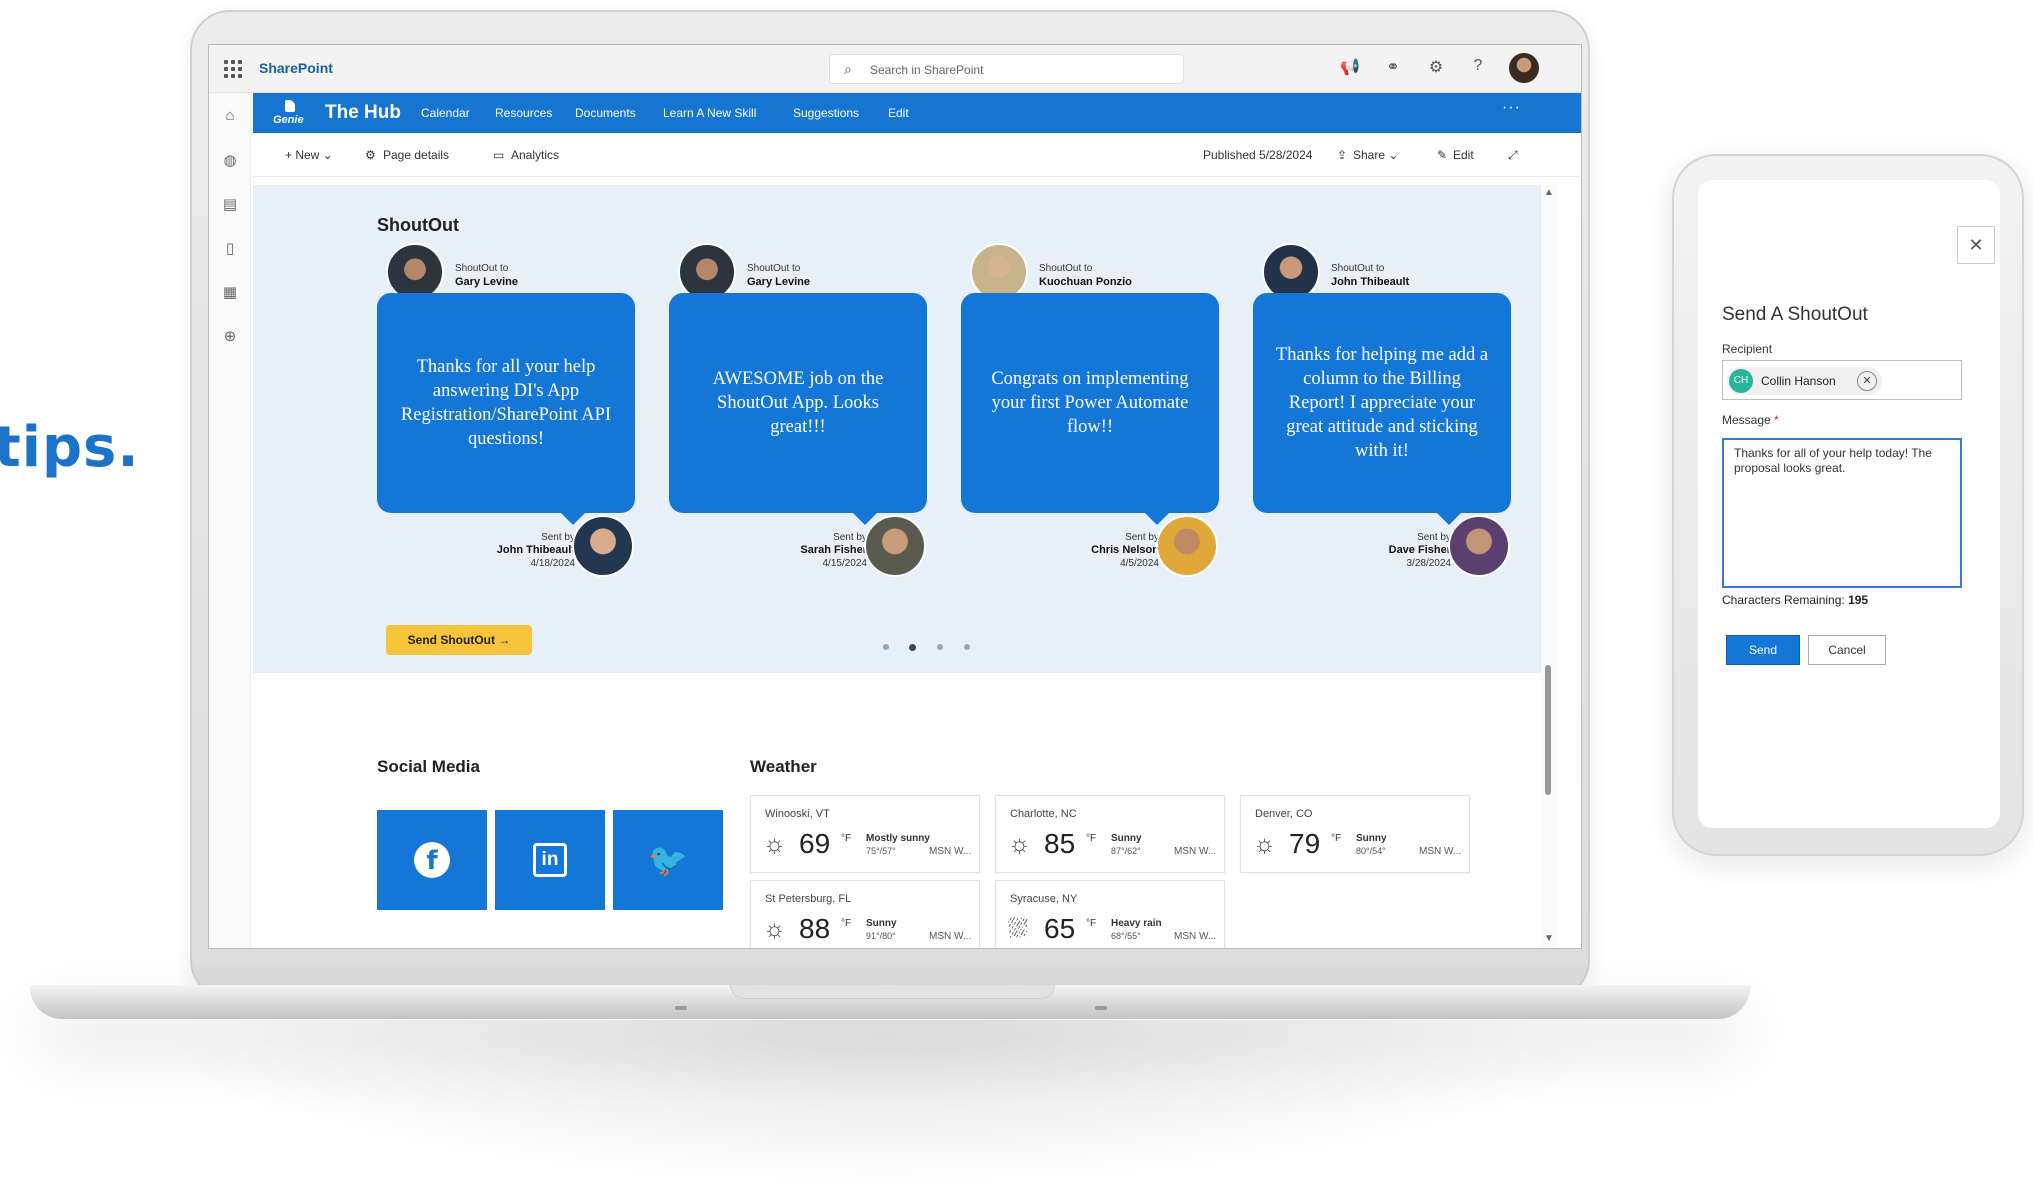 This screenshot has width=2033, height=1195. Describe the element at coordinates (230, 336) in the screenshot. I see `add-icon: ⊕` at that location.